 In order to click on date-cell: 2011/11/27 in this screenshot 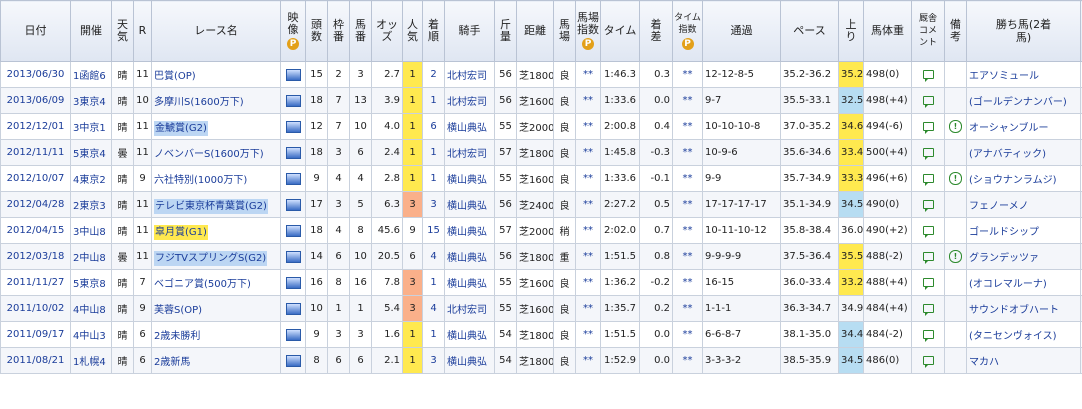, I will do `click(35, 282)`.